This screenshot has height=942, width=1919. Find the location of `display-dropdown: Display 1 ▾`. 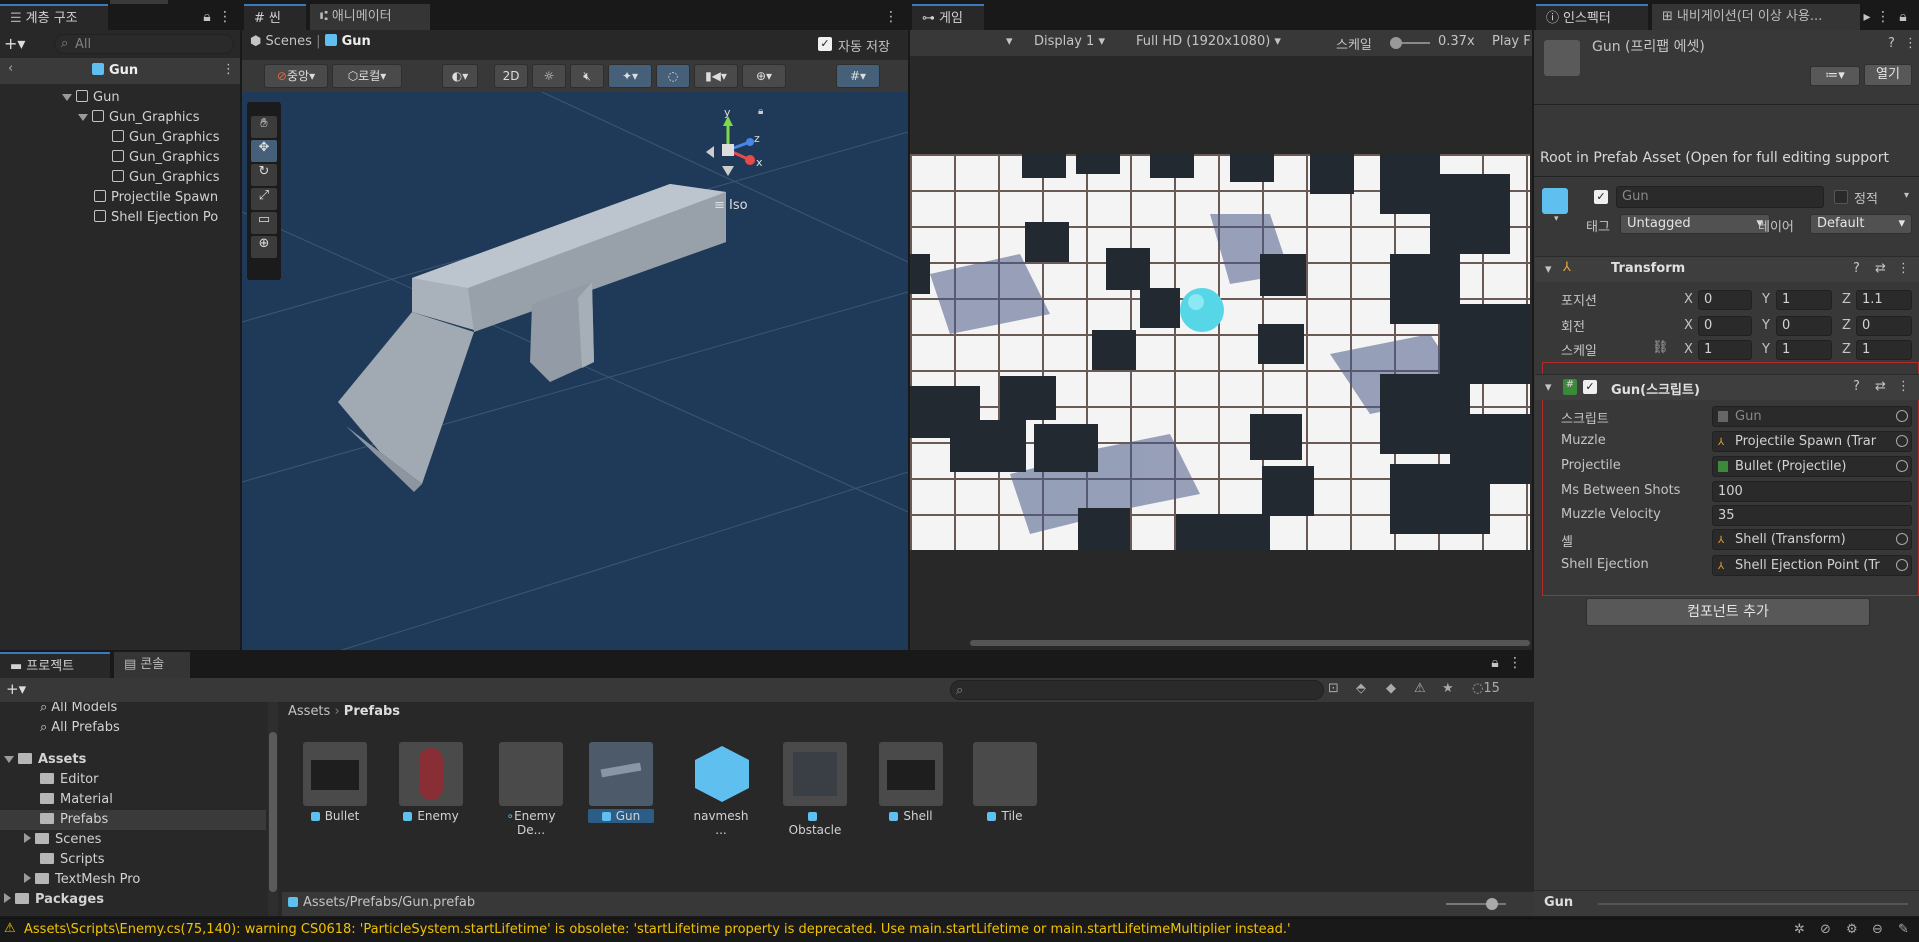

display-dropdown: Display 1 ▾ is located at coordinates (1069, 41).